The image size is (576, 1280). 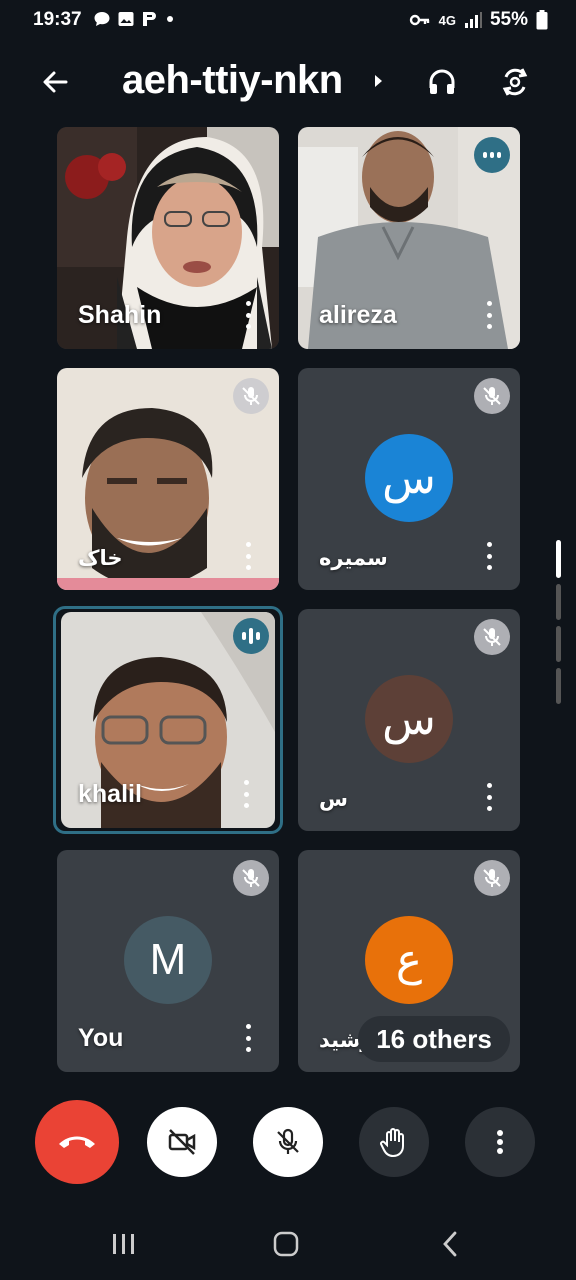 I want to click on participant-name: Shahin, so click(x=120, y=315).